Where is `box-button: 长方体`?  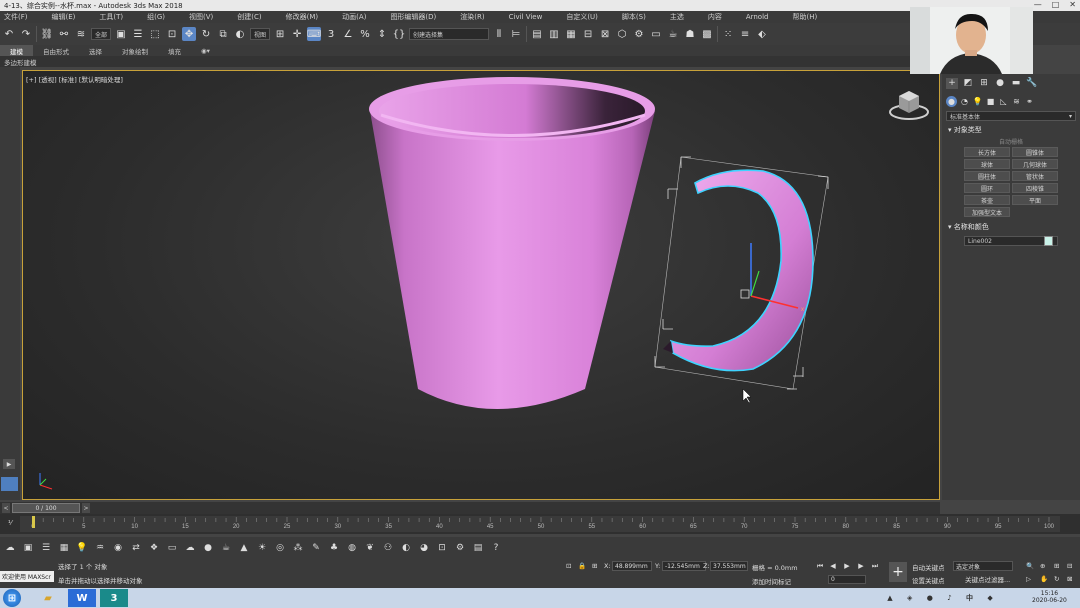 box-button: 长方体 is located at coordinates (987, 152).